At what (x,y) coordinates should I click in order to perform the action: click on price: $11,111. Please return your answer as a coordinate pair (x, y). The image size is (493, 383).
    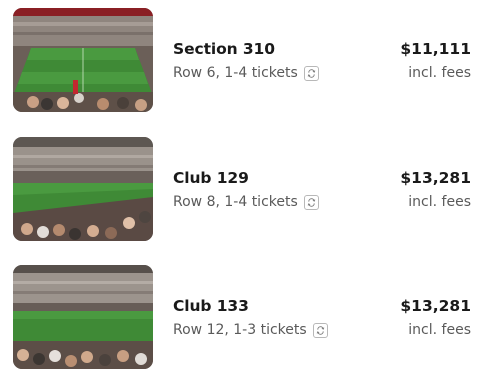
    Looking at the image, I should click on (435, 49).